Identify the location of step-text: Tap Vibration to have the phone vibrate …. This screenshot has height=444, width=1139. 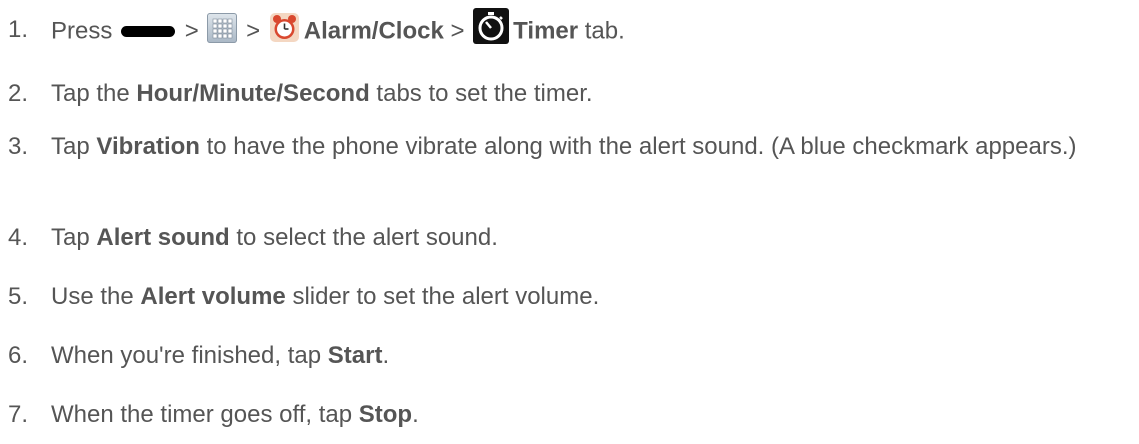
(592, 146).